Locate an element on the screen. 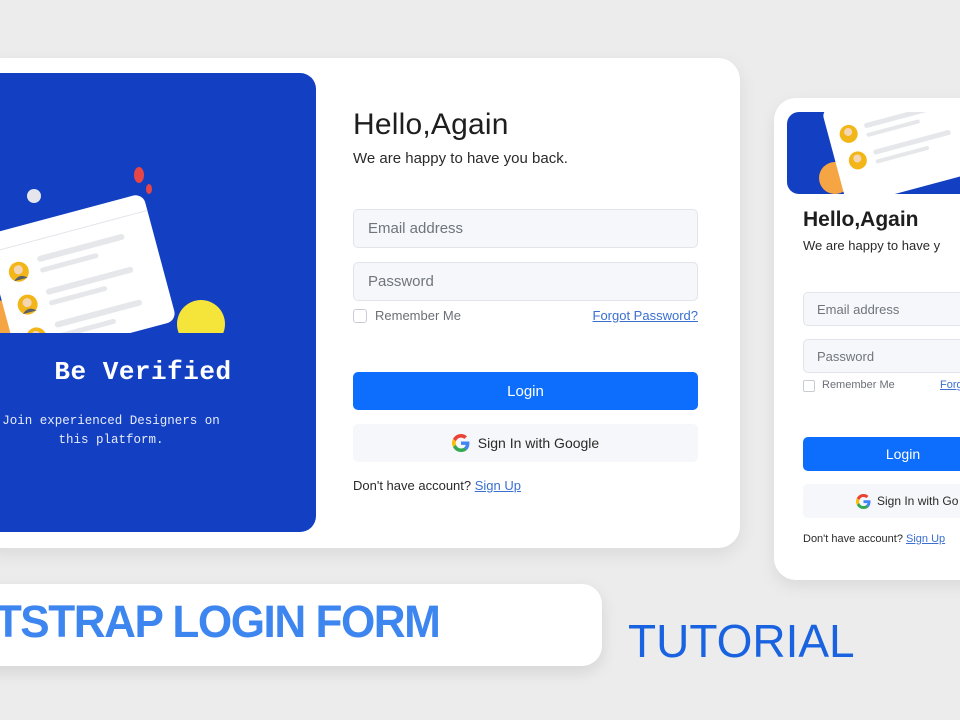 The image size is (960, 720). form-title: Hello,Again is located at coordinates (431, 124).